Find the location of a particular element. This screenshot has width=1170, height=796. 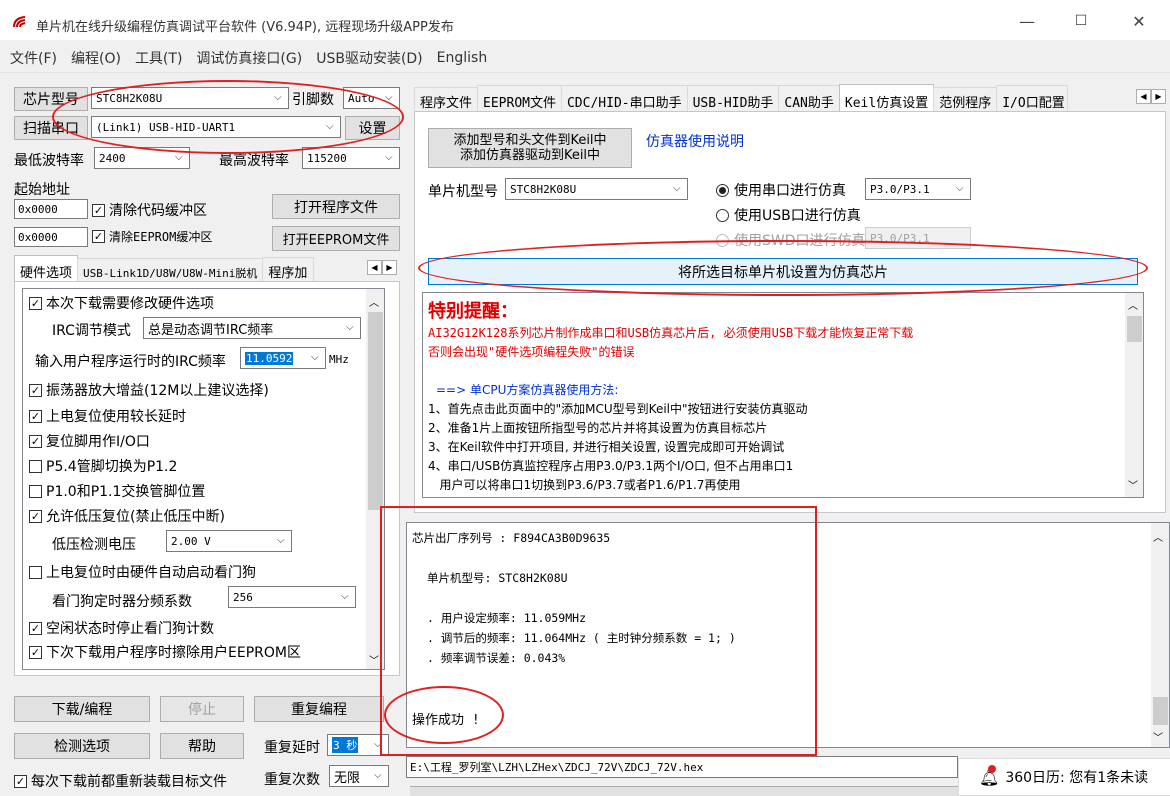

tab-program-file: 程序文件 is located at coordinates (446, 100).